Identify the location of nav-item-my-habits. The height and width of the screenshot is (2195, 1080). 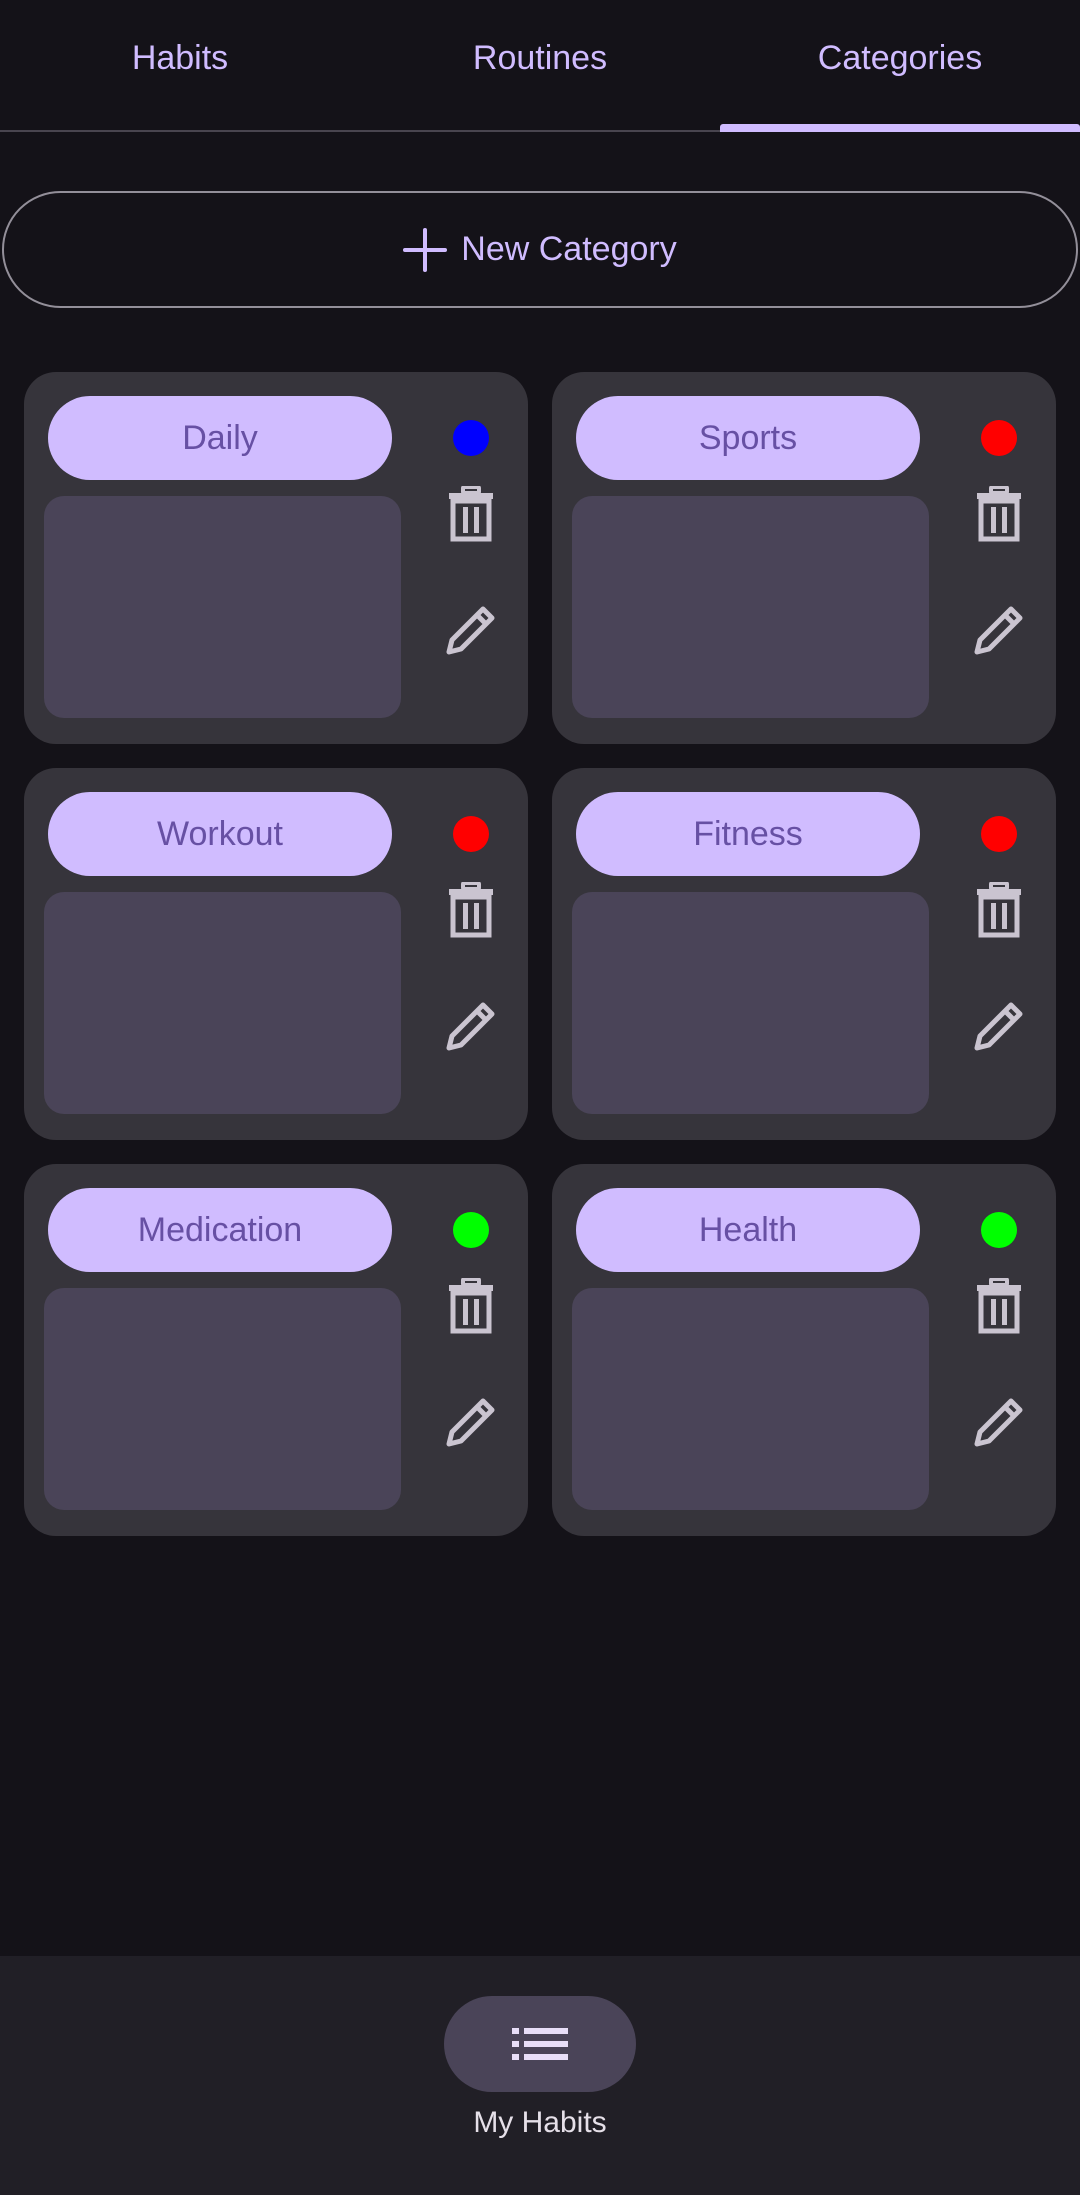
(540, 2044).